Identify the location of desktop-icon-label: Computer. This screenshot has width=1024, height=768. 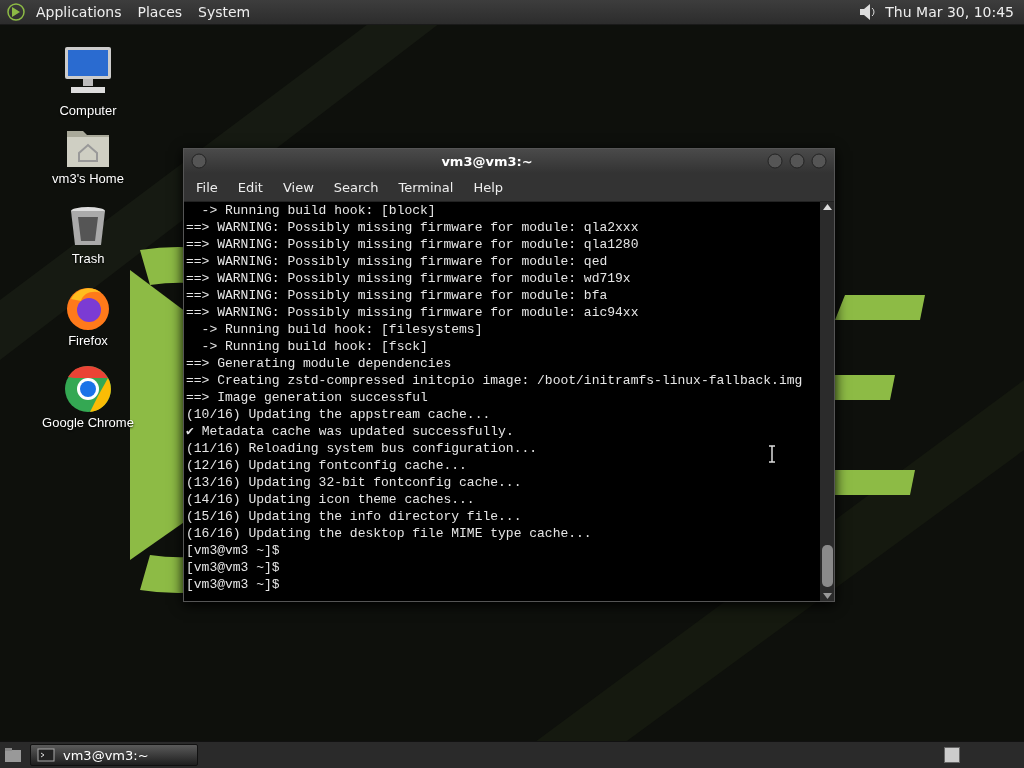
(88, 110).